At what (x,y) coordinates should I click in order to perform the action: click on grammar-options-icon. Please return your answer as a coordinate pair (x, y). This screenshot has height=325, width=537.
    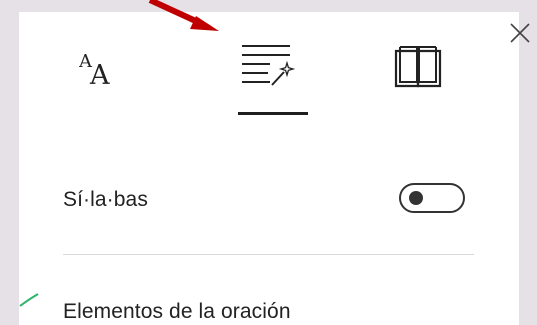
    Looking at the image, I should click on (269, 65).